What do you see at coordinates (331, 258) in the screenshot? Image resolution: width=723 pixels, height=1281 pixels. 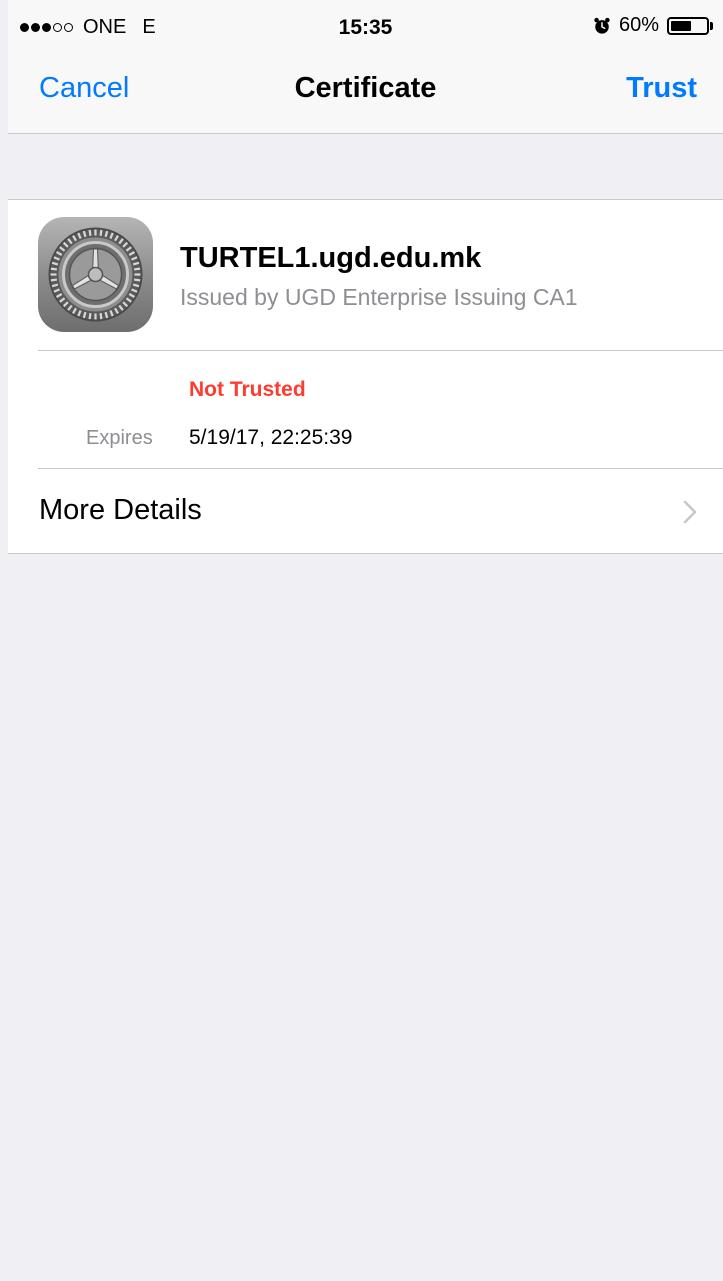 I see `certificate-name: TURTEL1.ugd.edu.mk` at bounding box center [331, 258].